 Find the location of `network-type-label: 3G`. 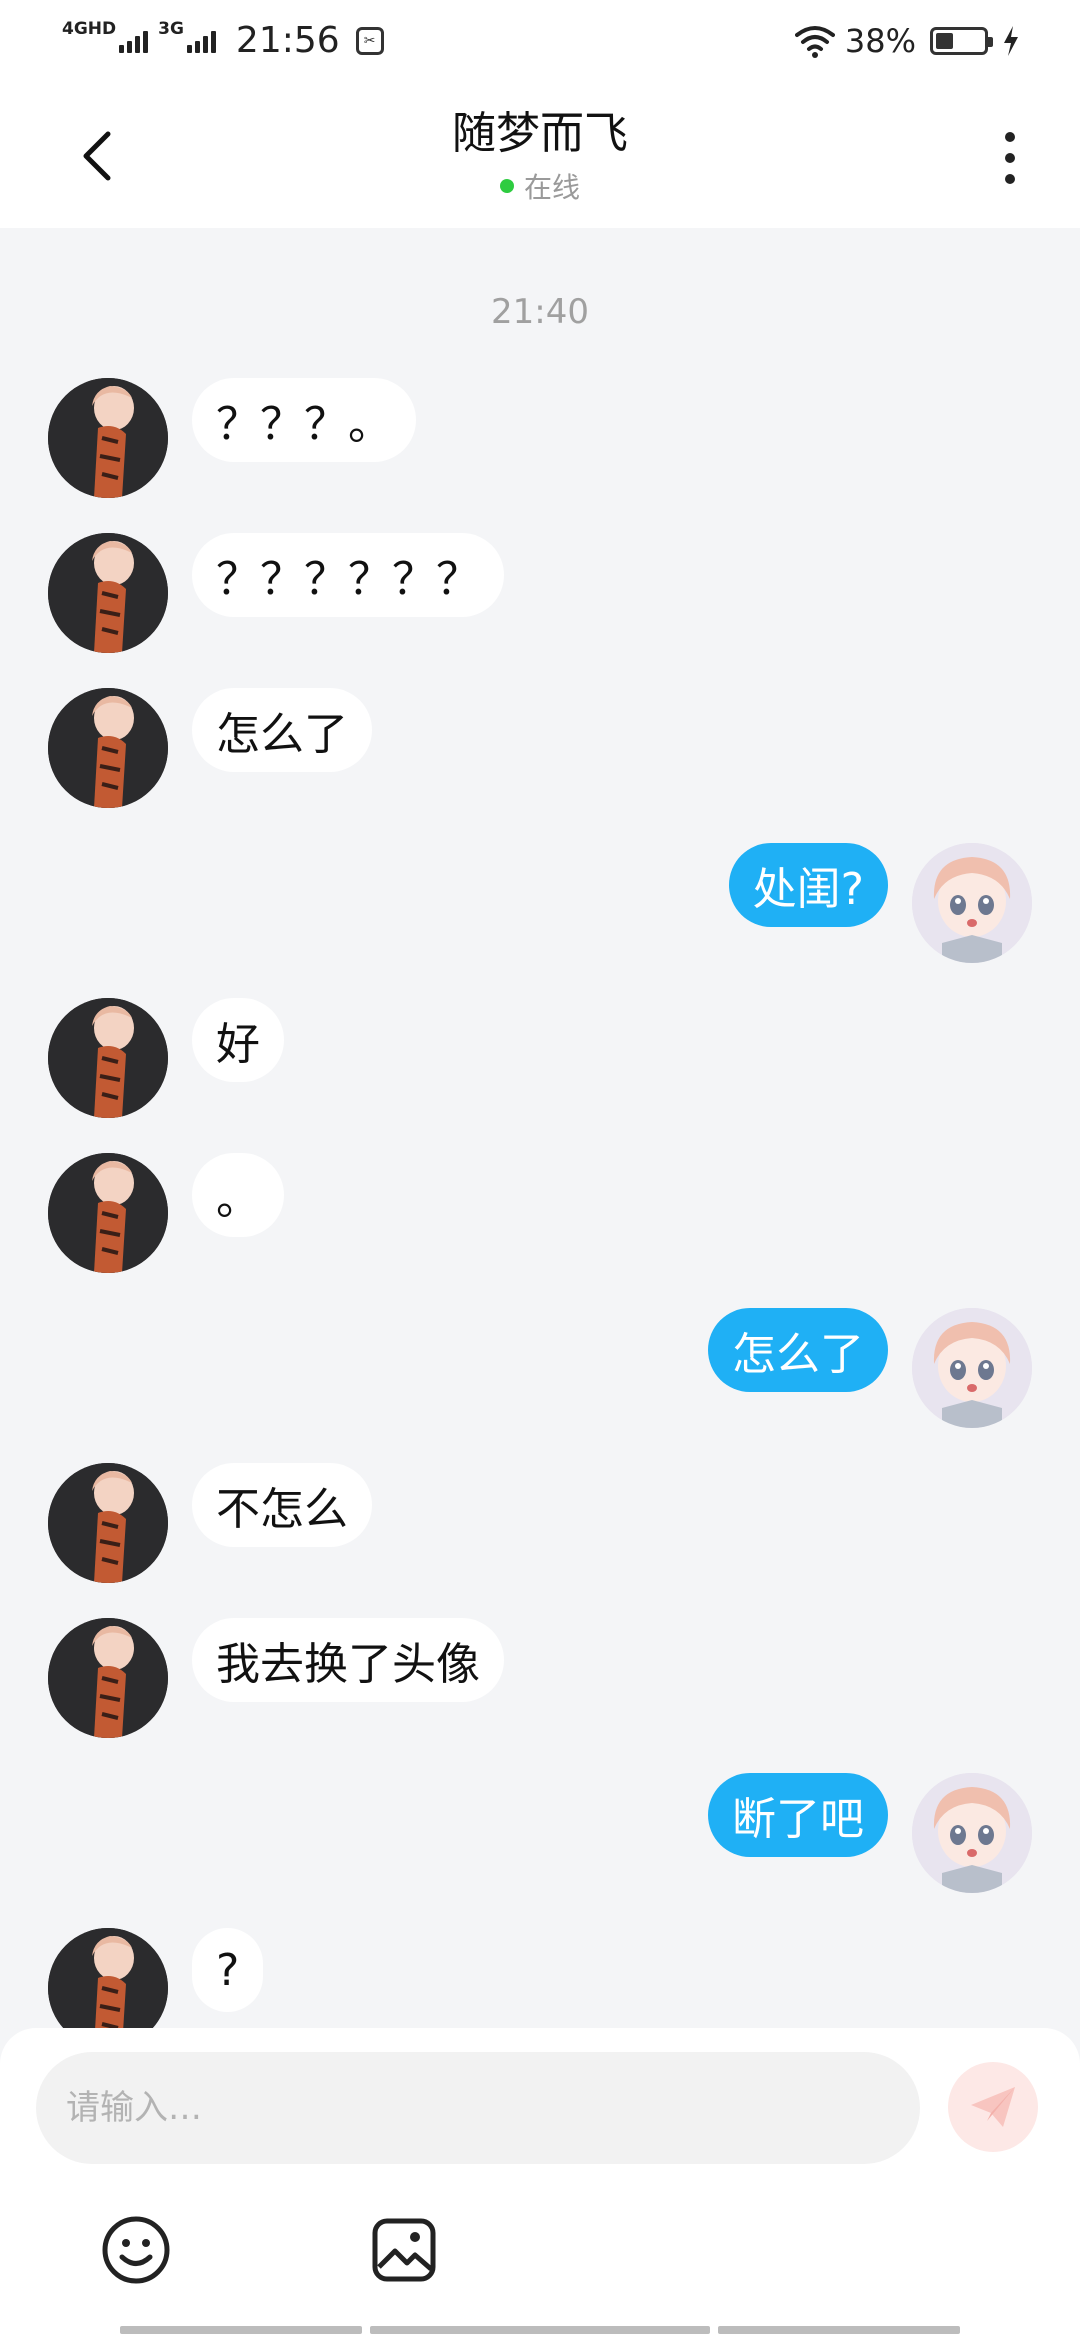

network-type-label: 3G is located at coordinates (171, 28).